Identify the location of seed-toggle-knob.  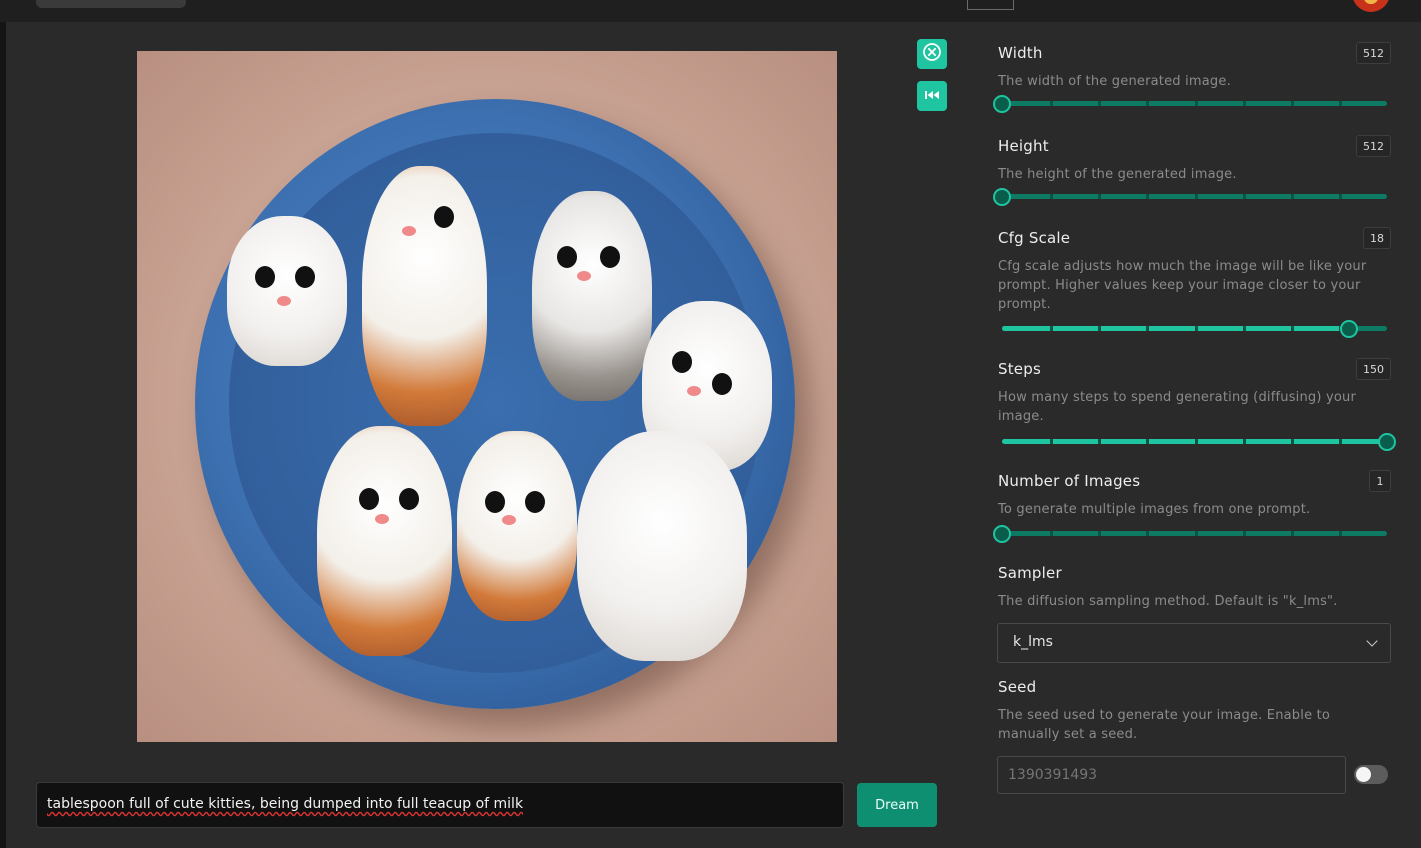
(1363, 774).